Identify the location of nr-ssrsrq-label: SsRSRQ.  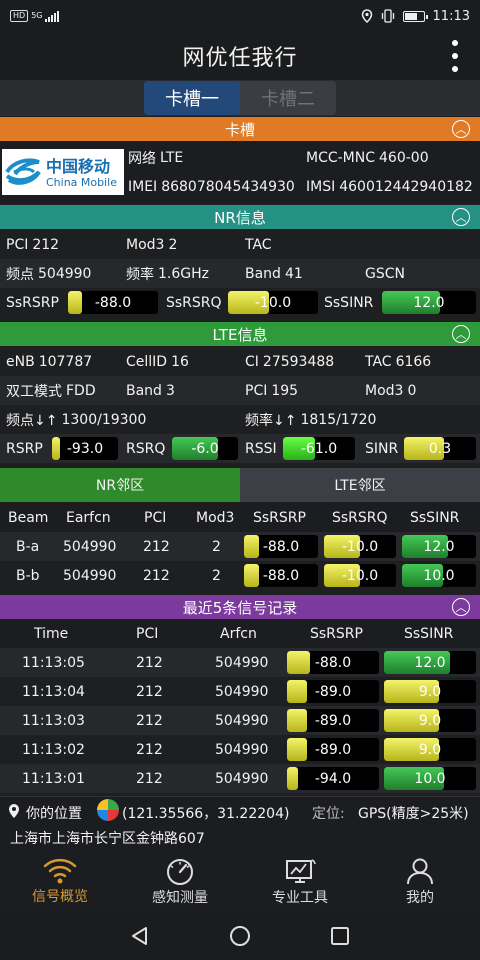
(194, 302).